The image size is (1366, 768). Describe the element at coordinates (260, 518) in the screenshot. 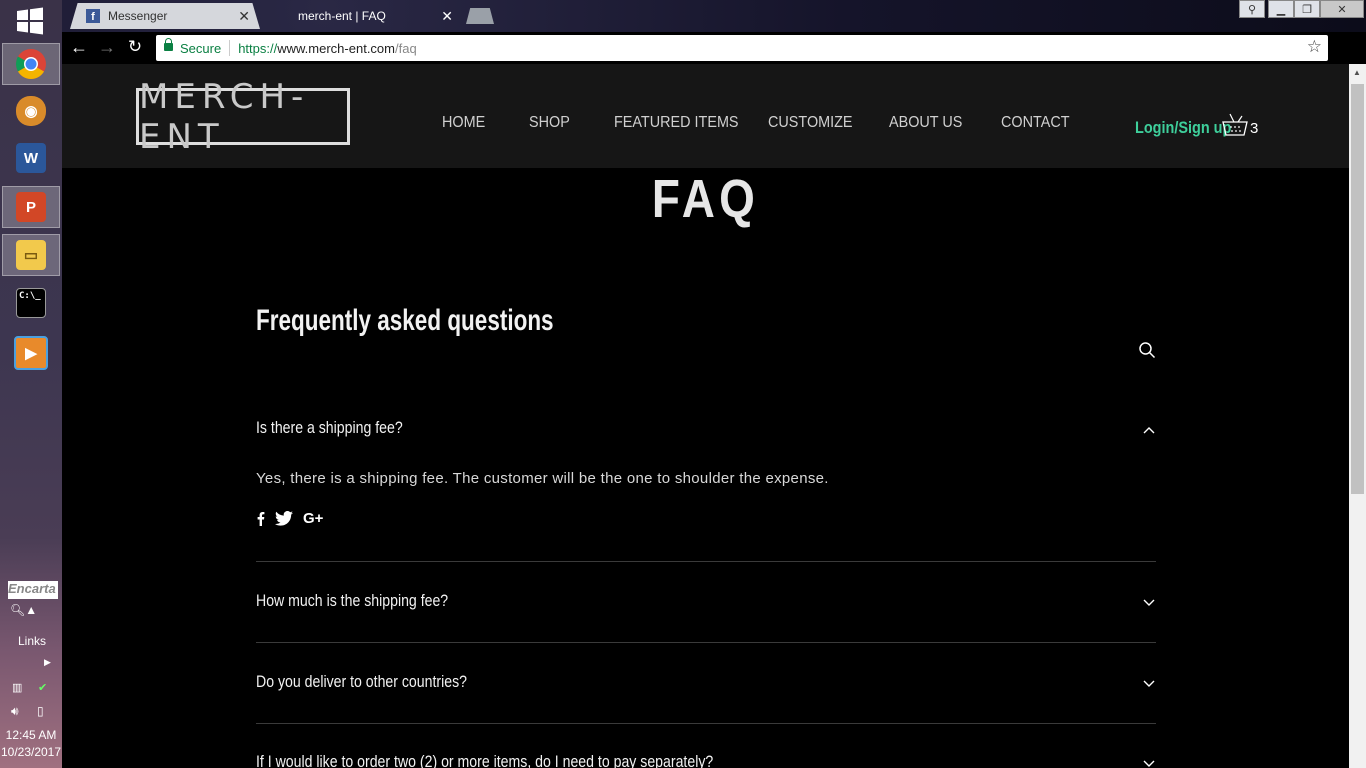

I see `facebook-icon` at that location.